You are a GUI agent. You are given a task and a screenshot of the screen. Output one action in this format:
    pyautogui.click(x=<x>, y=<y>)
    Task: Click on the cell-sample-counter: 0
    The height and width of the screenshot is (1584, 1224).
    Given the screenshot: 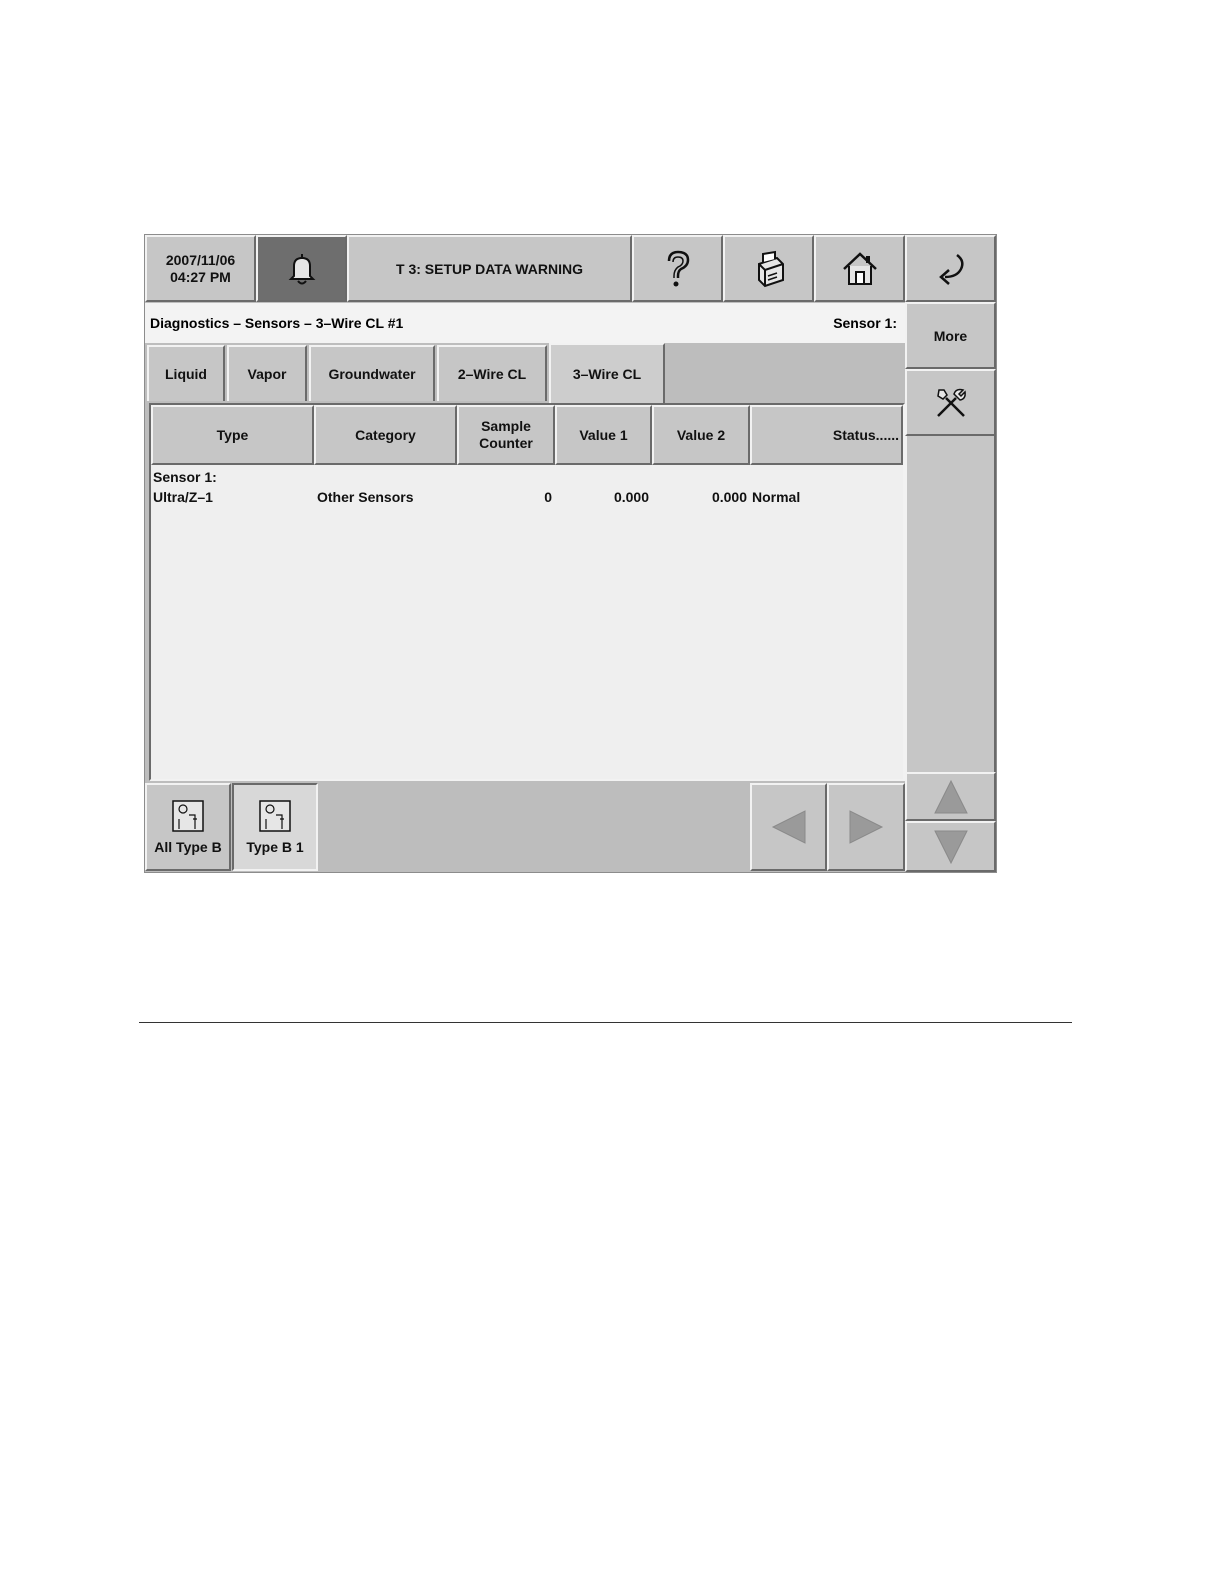 What is the action you would take?
    pyautogui.click(x=548, y=497)
    